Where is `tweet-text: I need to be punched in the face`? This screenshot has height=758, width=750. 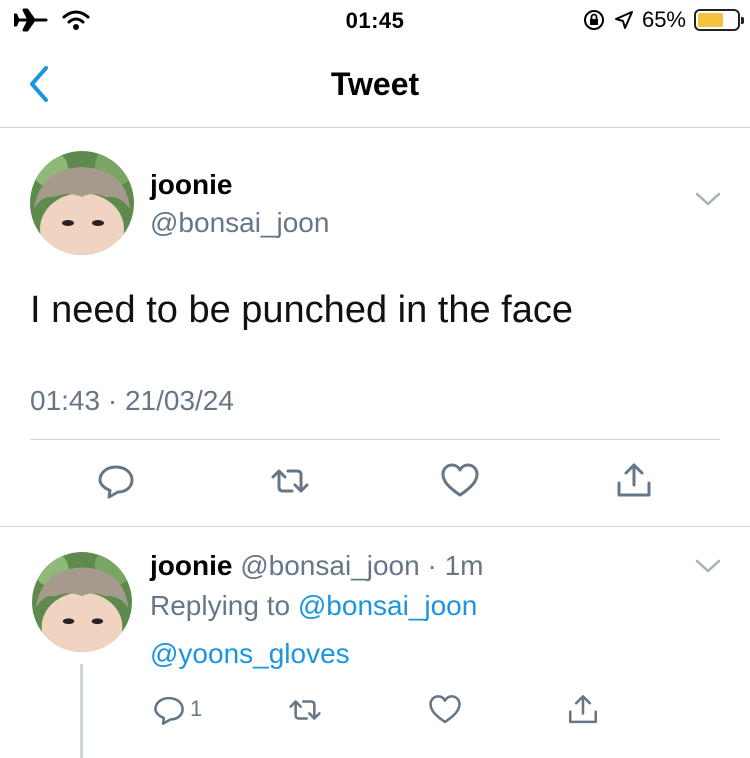 tweet-text: I need to be punched in the face is located at coordinates (301, 310).